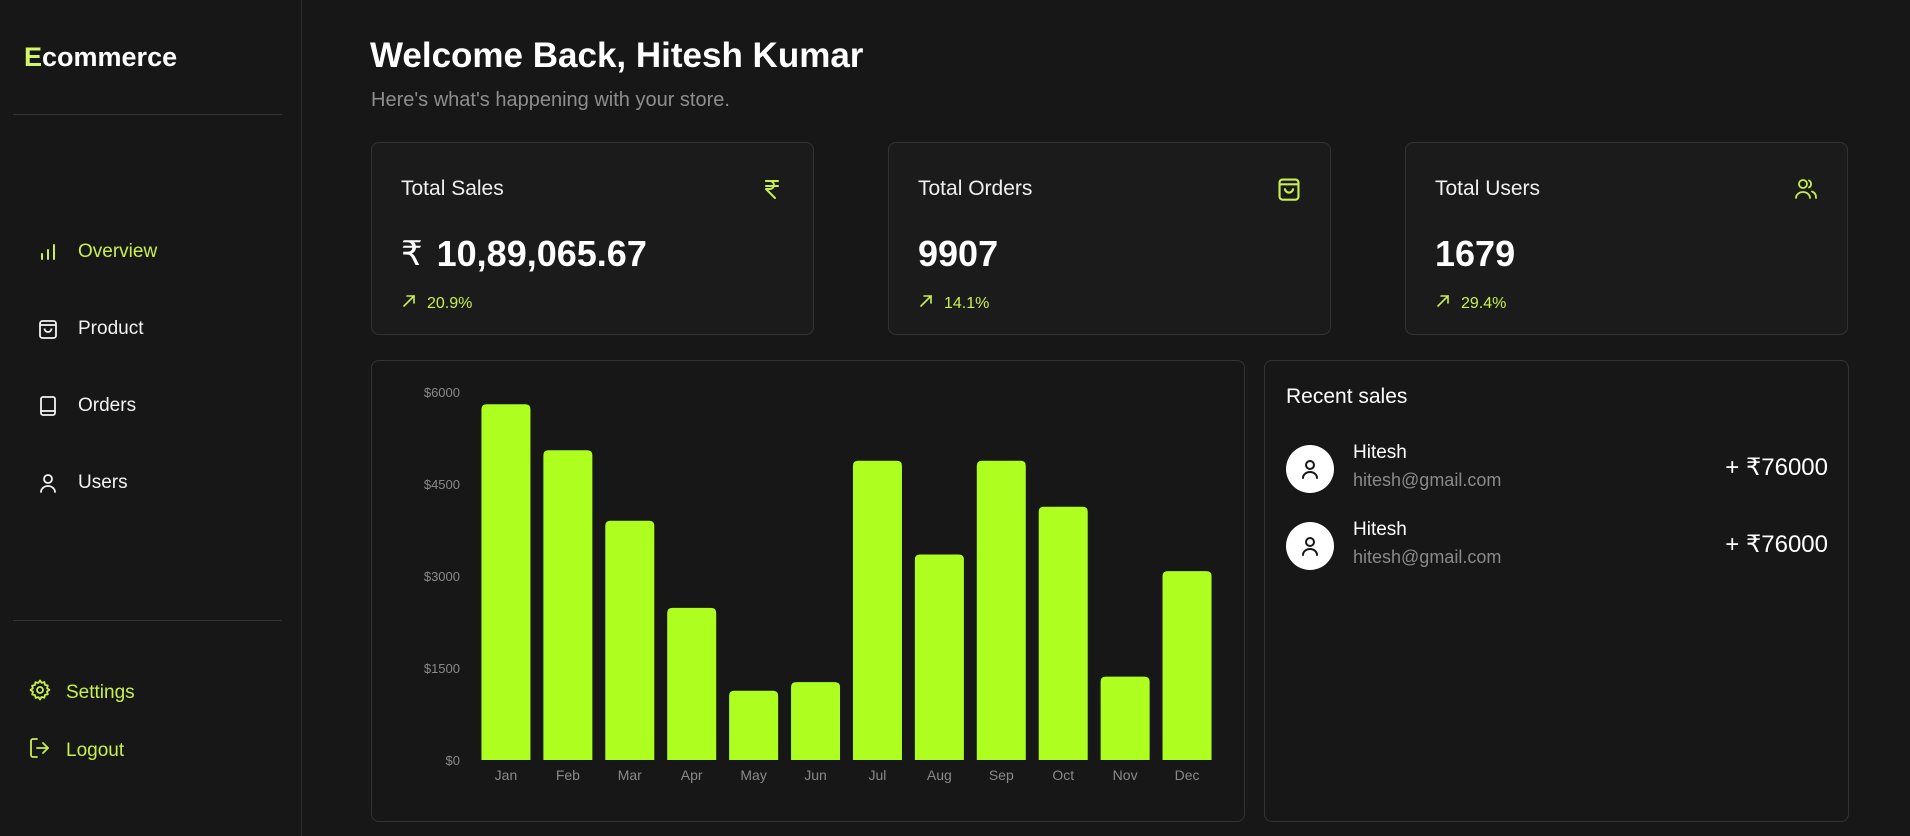  I want to click on chart-bar-apr, so click(692, 683).